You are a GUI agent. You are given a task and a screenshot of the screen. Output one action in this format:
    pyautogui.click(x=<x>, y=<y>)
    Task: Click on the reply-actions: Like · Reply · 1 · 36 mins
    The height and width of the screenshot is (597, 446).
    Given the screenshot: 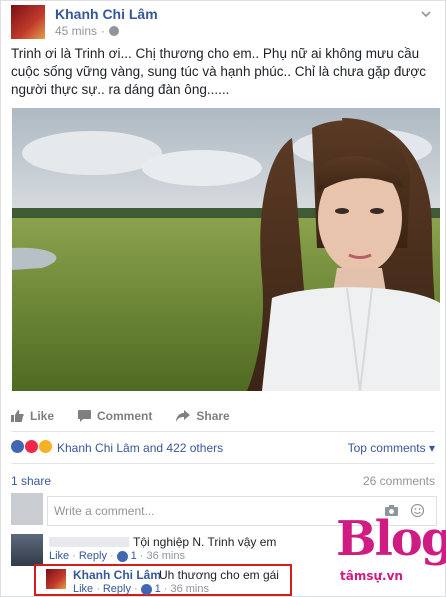 What is the action you would take?
    pyautogui.click(x=141, y=589)
    